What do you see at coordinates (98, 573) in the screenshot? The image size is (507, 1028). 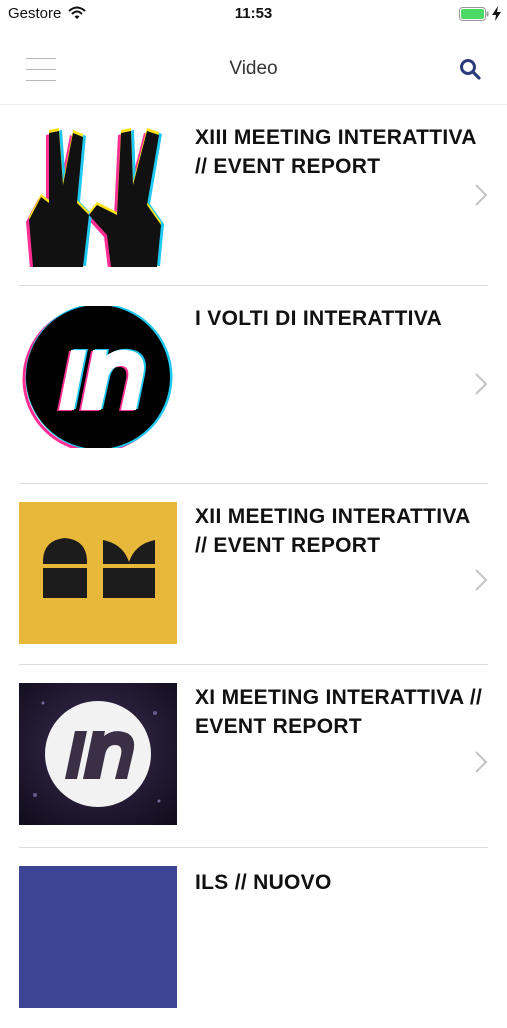 I see `arches-logo-yellow` at bounding box center [98, 573].